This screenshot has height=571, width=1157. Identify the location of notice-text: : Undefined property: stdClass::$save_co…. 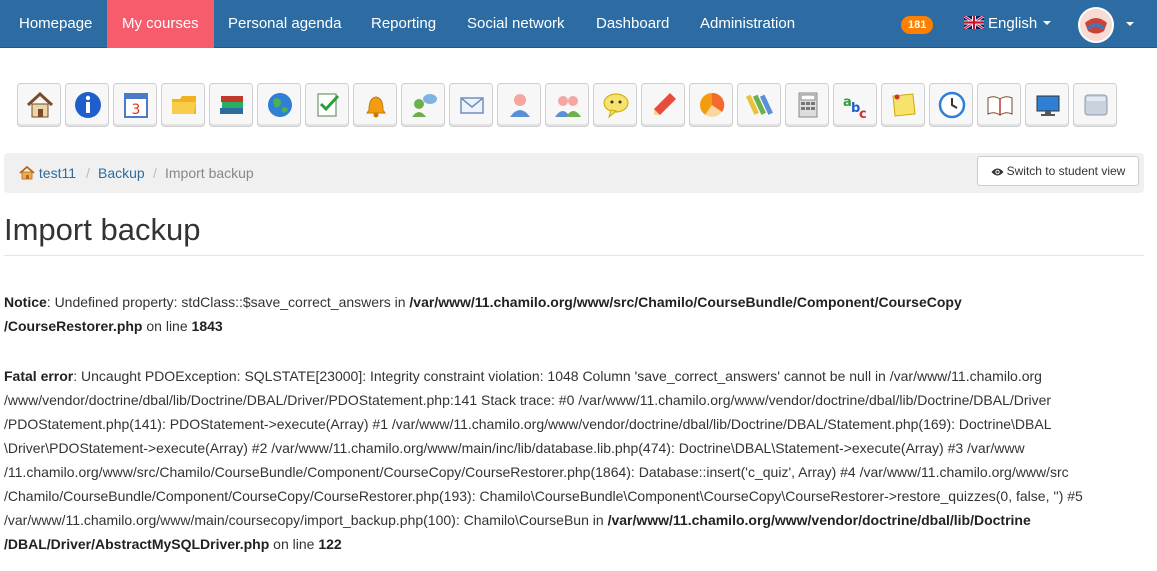
(228, 302).